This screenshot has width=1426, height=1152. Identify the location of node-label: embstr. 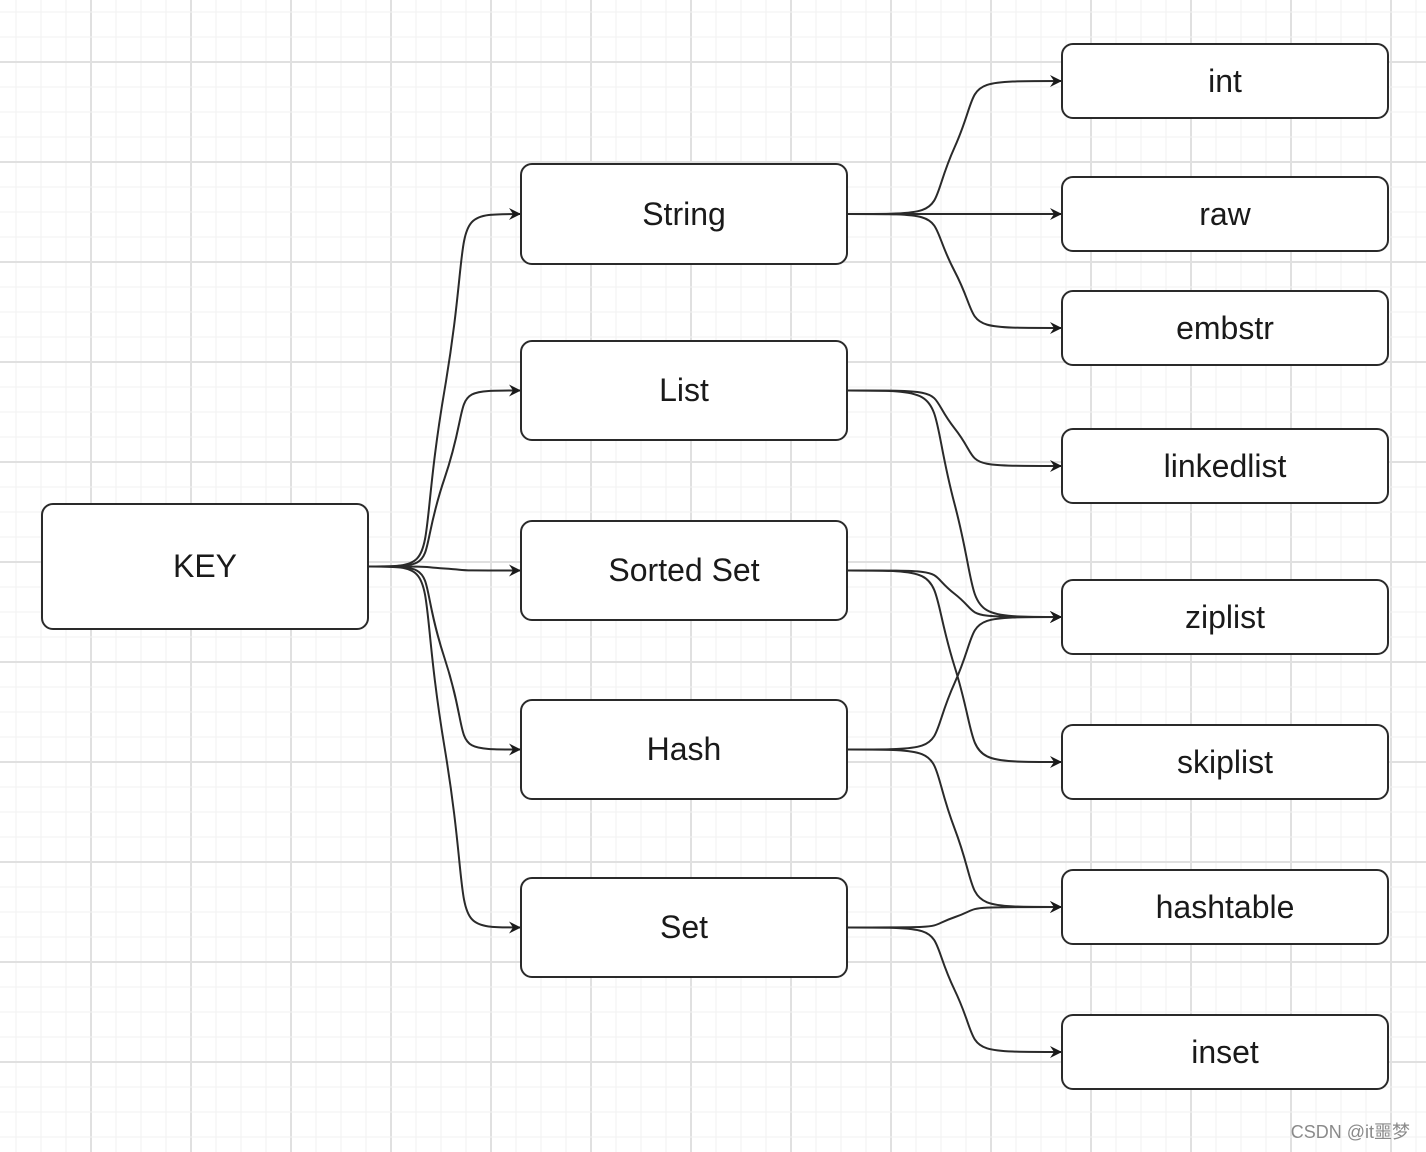
(1225, 327).